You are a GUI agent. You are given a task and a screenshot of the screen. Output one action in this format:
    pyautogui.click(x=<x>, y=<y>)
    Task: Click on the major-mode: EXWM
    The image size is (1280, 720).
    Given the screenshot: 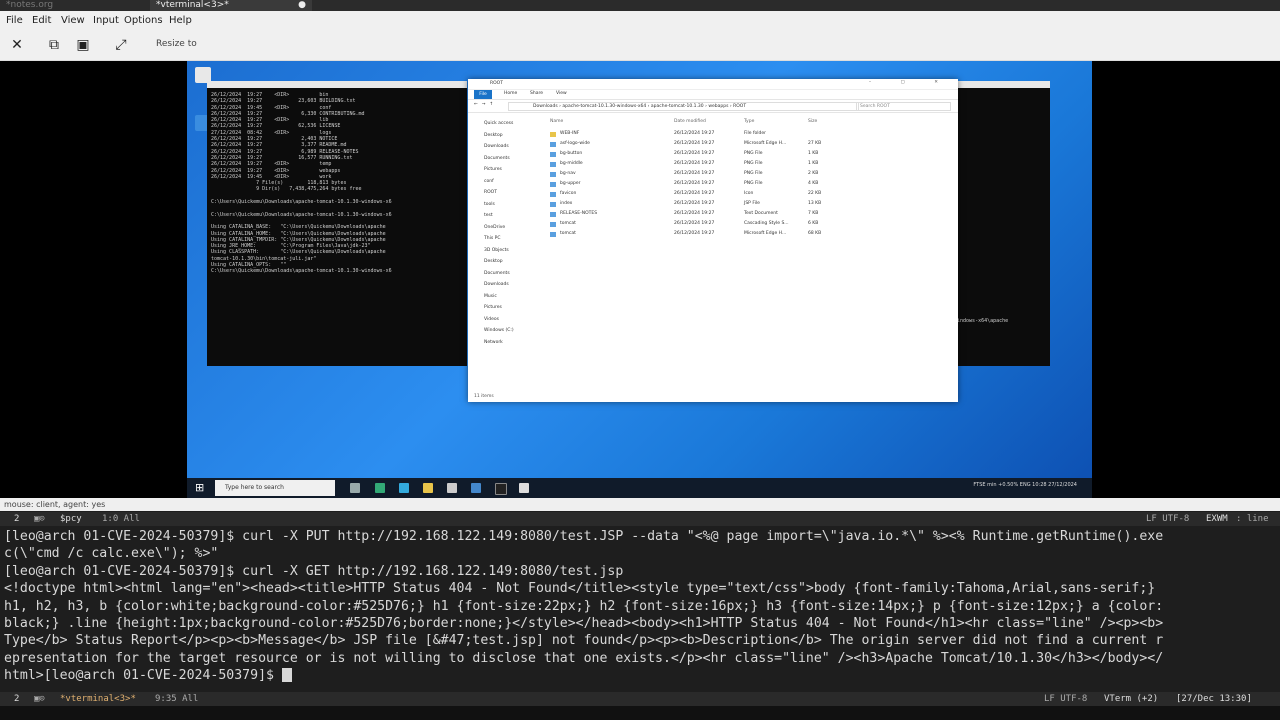 What is the action you would take?
    pyautogui.click(x=1217, y=519)
    